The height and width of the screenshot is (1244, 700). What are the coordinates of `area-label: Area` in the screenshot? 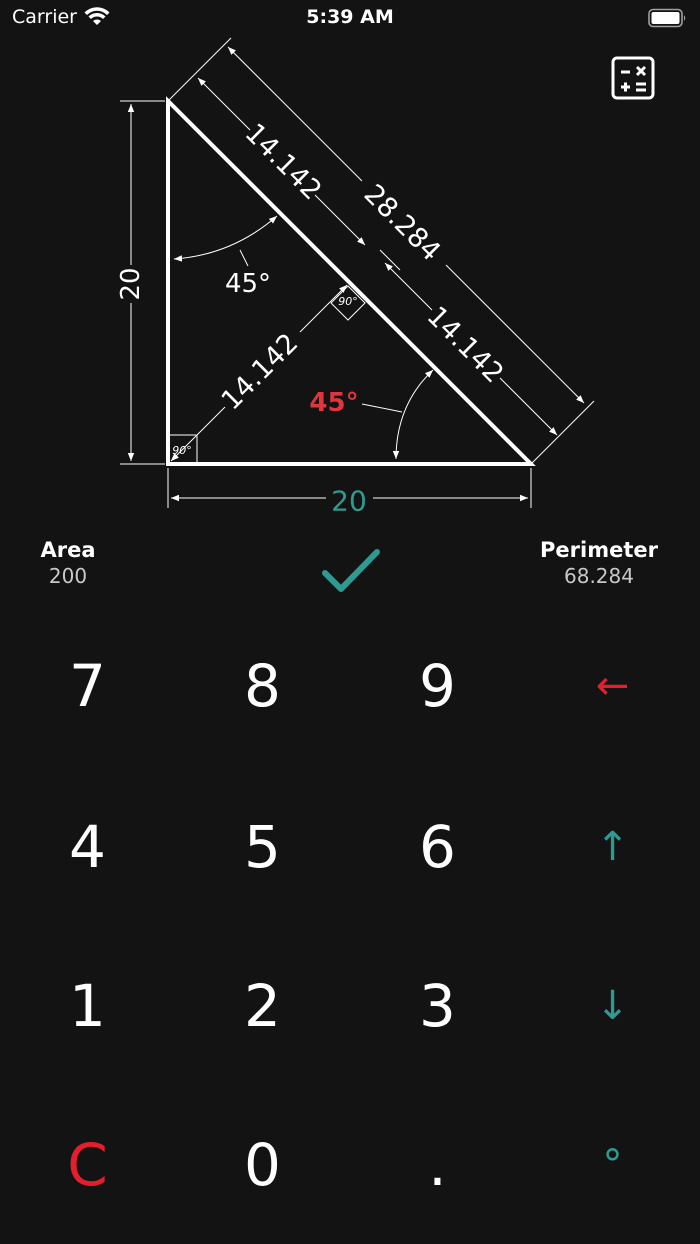 It's located at (68, 550).